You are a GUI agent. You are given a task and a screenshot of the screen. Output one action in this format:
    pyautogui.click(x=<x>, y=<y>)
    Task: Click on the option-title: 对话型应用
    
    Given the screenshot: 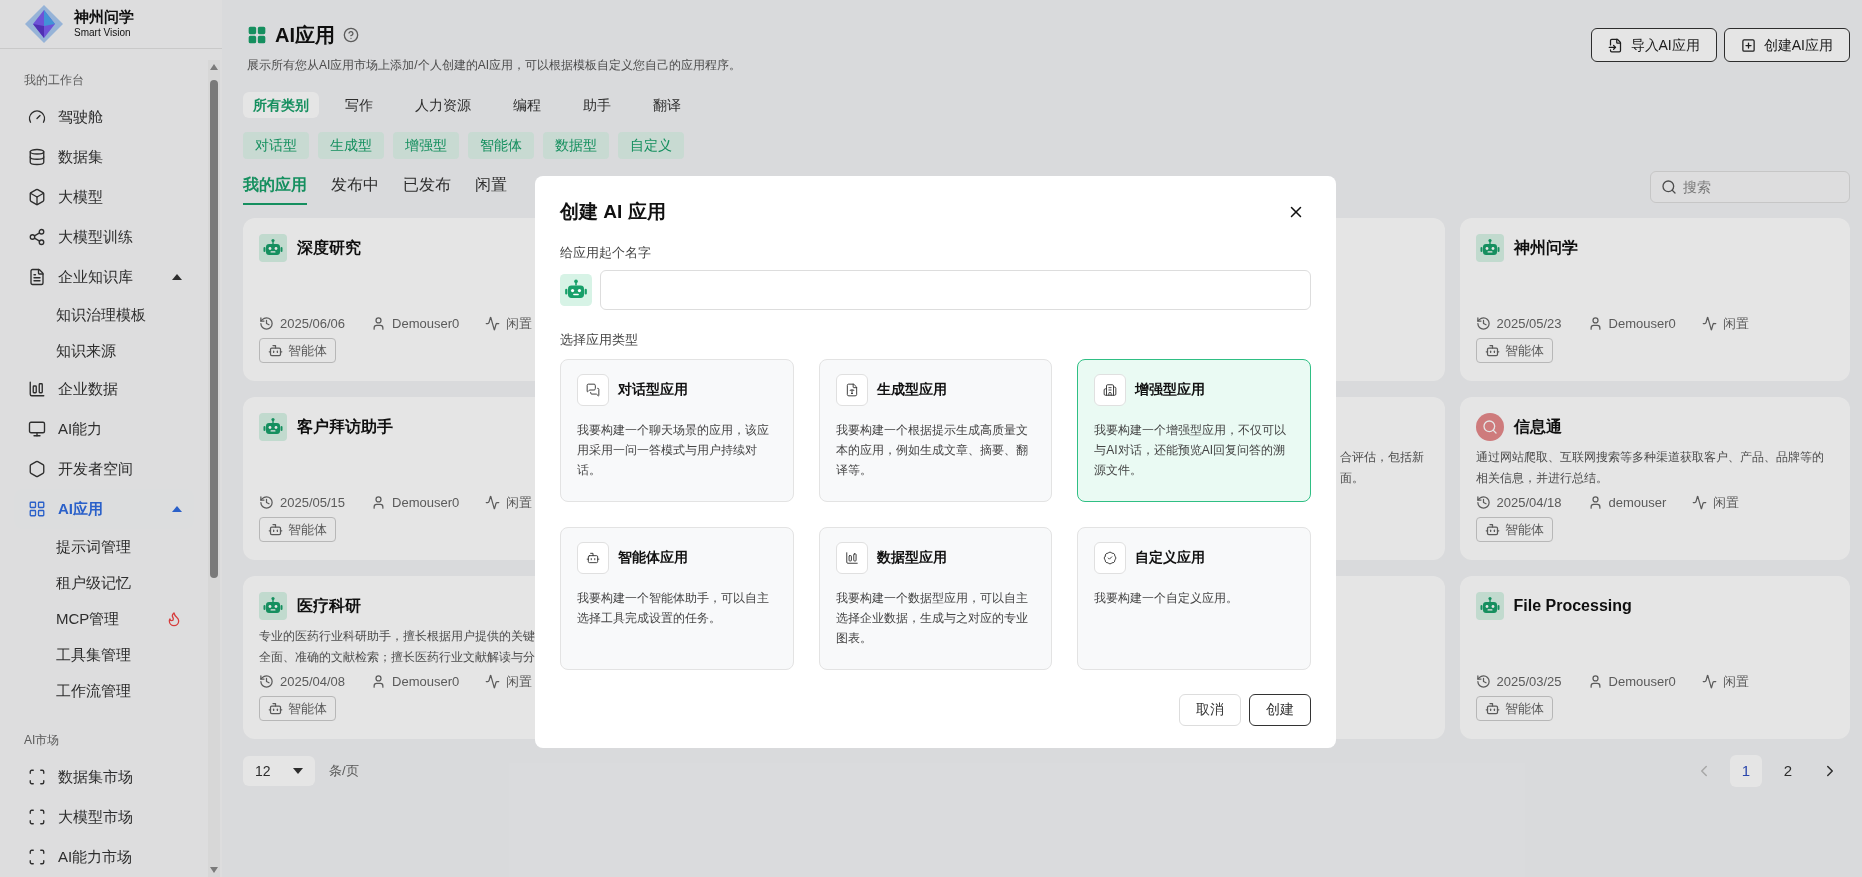 What is the action you would take?
    pyautogui.click(x=653, y=389)
    